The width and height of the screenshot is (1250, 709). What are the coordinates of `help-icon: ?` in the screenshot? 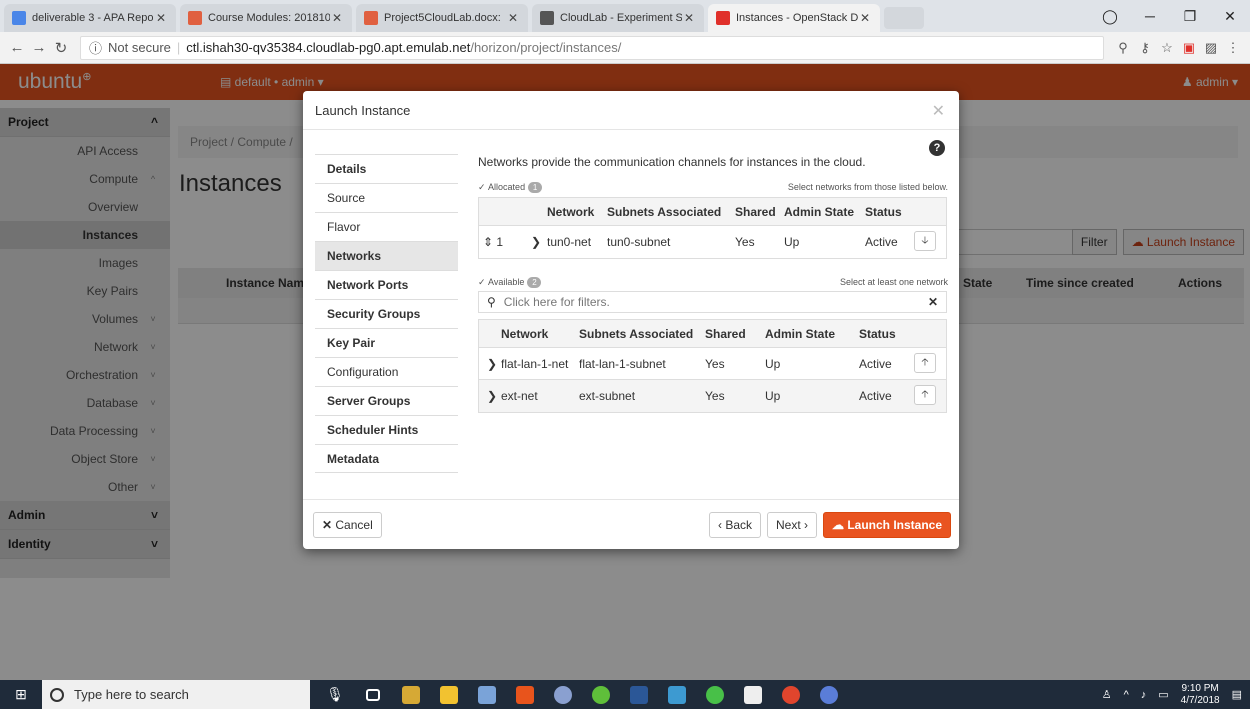 It's located at (937, 148).